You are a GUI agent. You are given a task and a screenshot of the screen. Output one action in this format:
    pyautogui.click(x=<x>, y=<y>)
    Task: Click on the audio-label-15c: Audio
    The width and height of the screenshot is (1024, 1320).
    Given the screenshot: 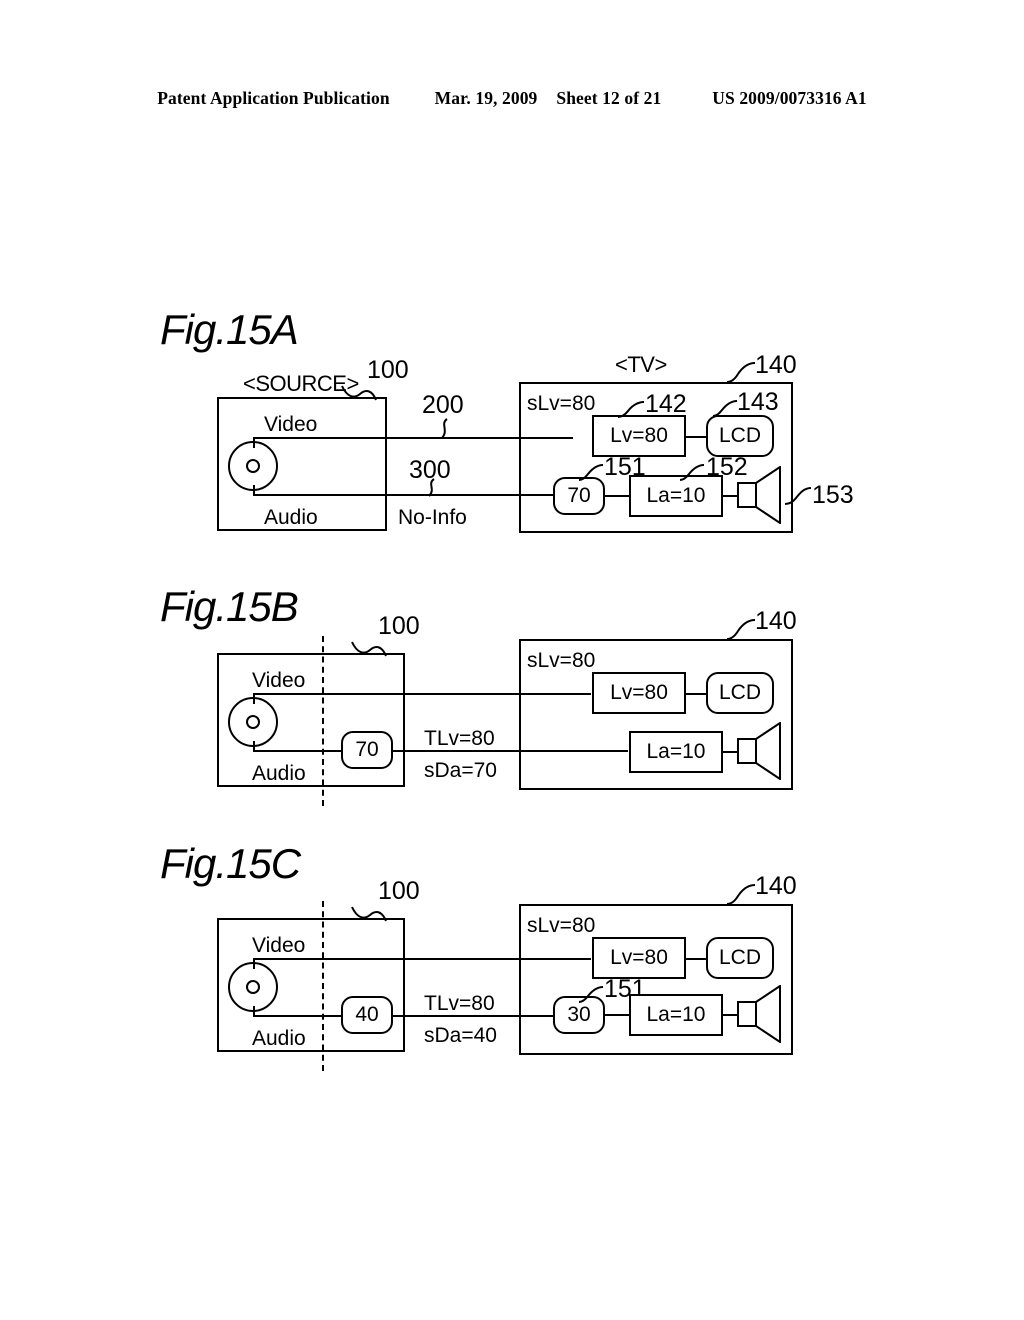 What is the action you would take?
    pyautogui.click(x=279, y=1038)
    